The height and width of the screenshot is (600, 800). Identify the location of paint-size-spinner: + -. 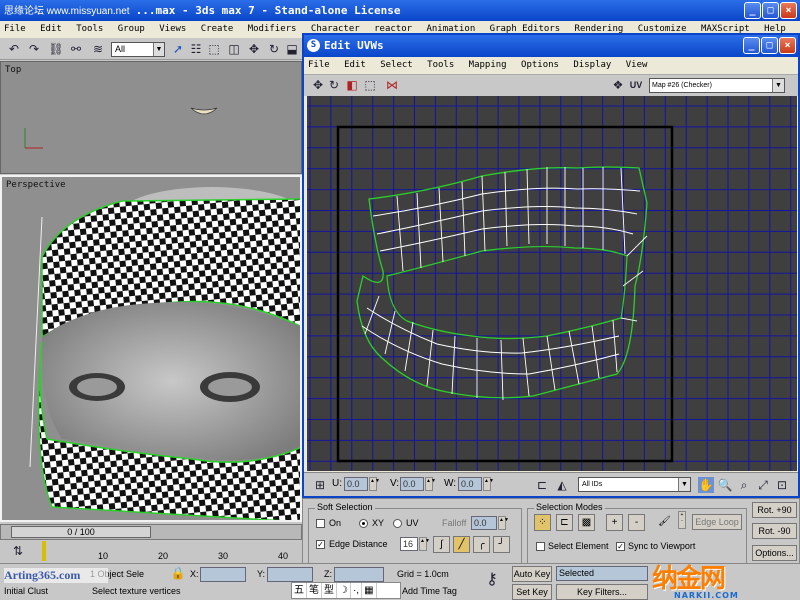
(682, 520).